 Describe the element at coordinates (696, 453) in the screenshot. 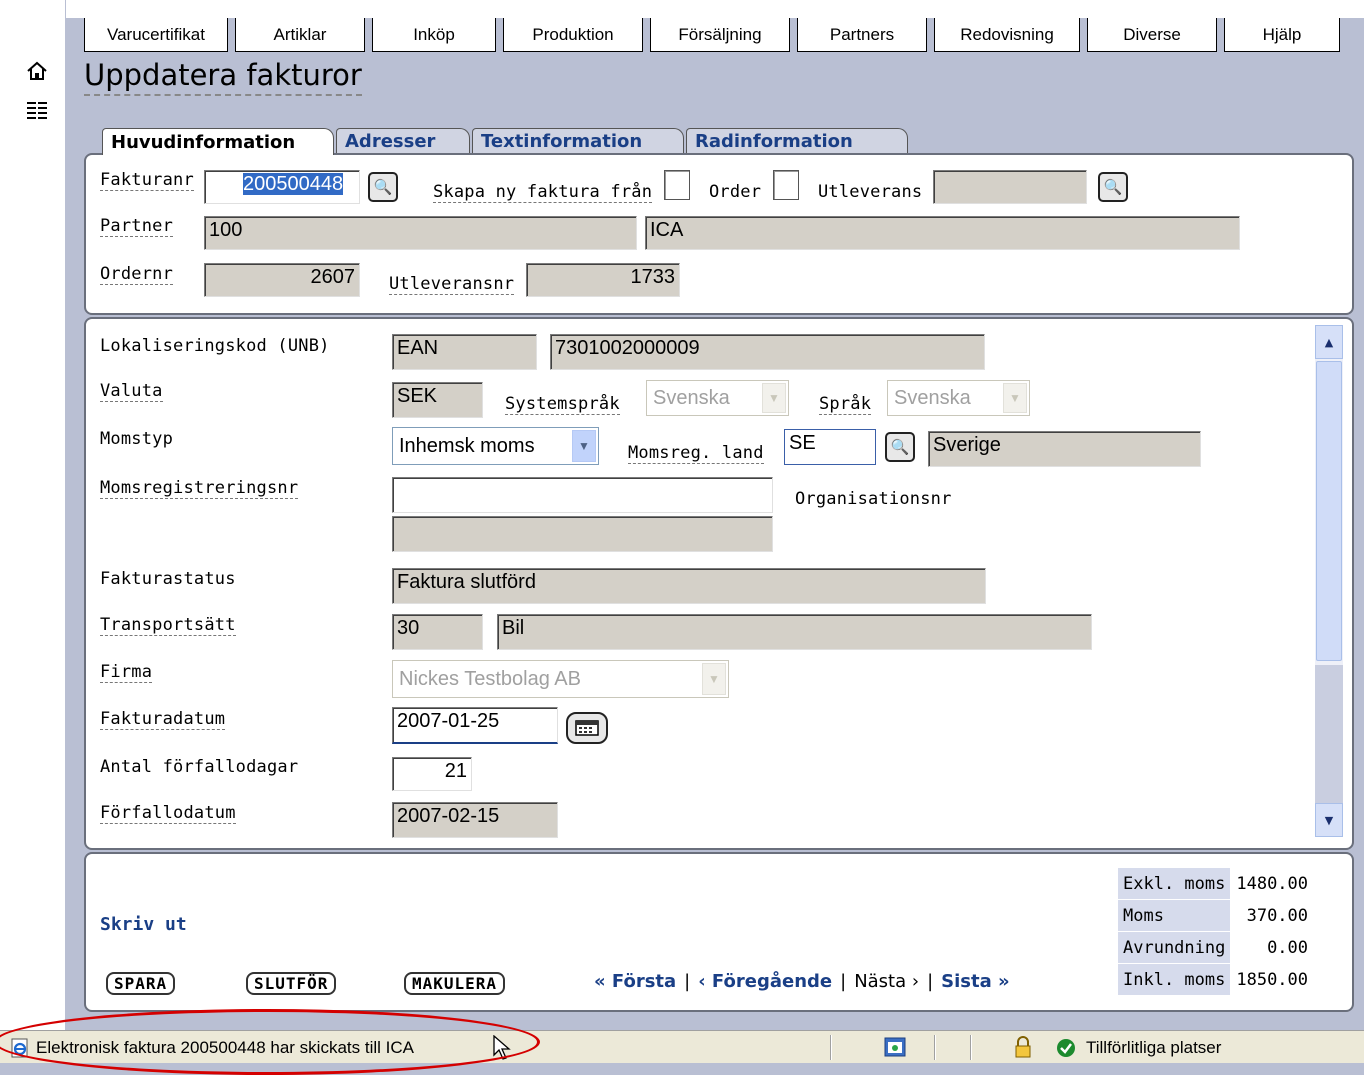

I see `momsreg-land-label: Momsreg. land` at that location.